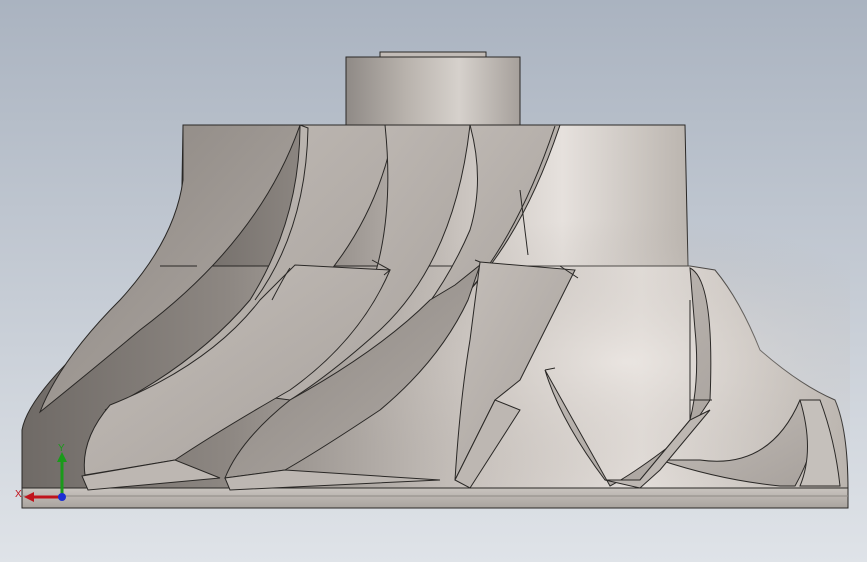 This screenshot has width=867, height=562. I want to click on x-axis-arrowhead, so click(29, 497).